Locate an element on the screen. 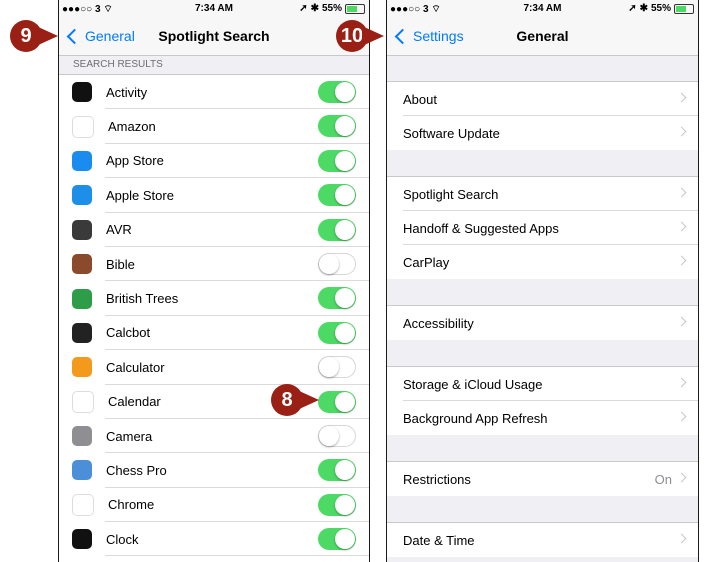  list-item: Calculator is located at coordinates (214, 367).